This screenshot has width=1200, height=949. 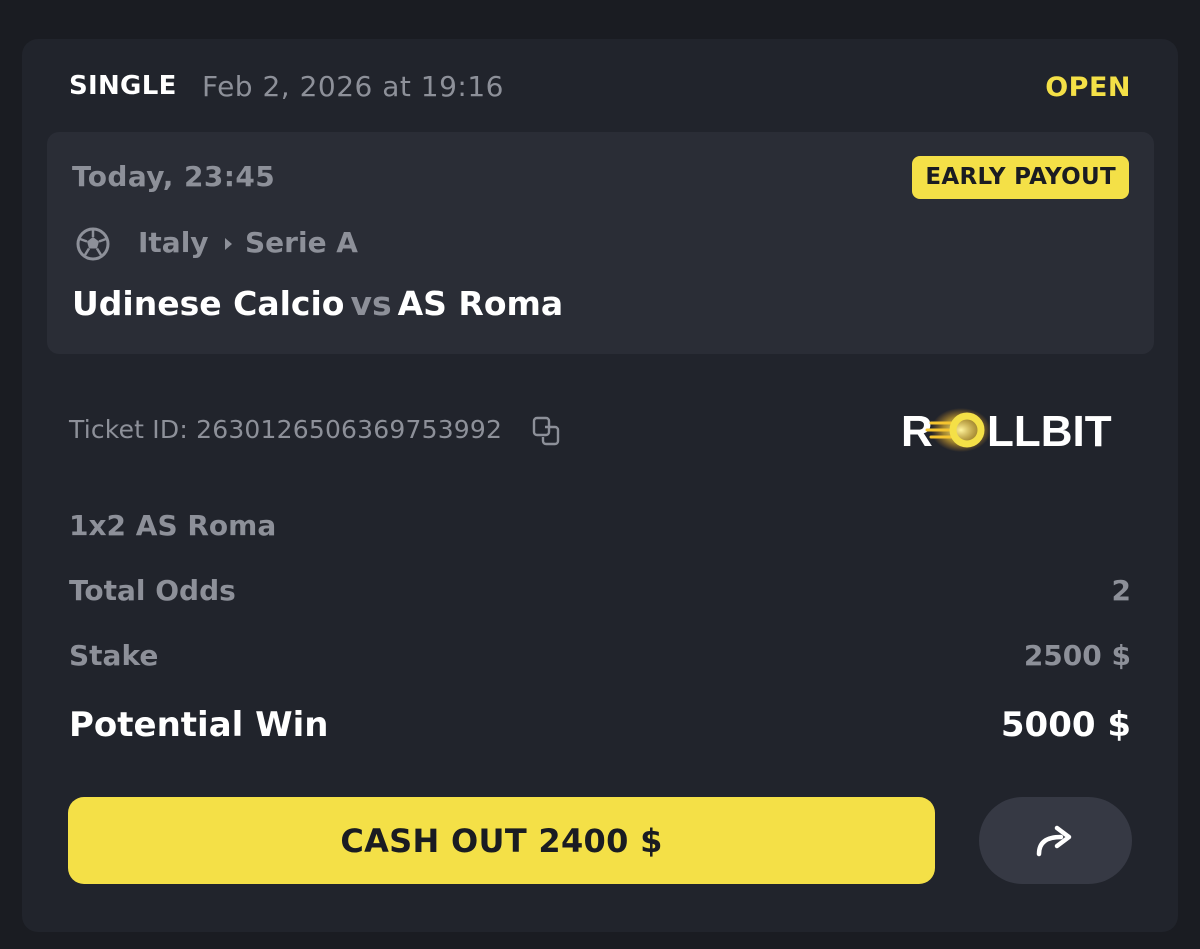 What do you see at coordinates (353, 86) in the screenshot?
I see `bet-placed-date: Feb 2, 2026 at 19:16` at bounding box center [353, 86].